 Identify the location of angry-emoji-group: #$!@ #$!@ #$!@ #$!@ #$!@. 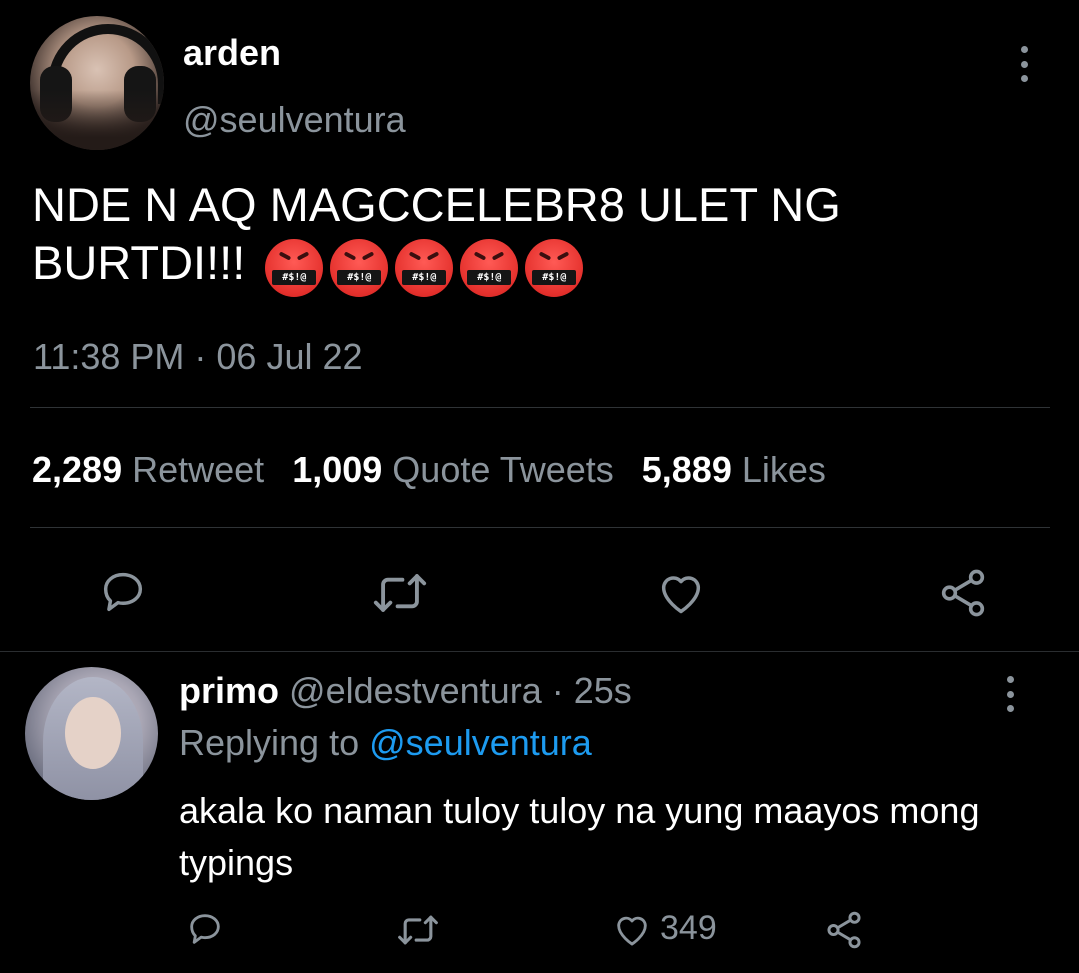
(421, 267).